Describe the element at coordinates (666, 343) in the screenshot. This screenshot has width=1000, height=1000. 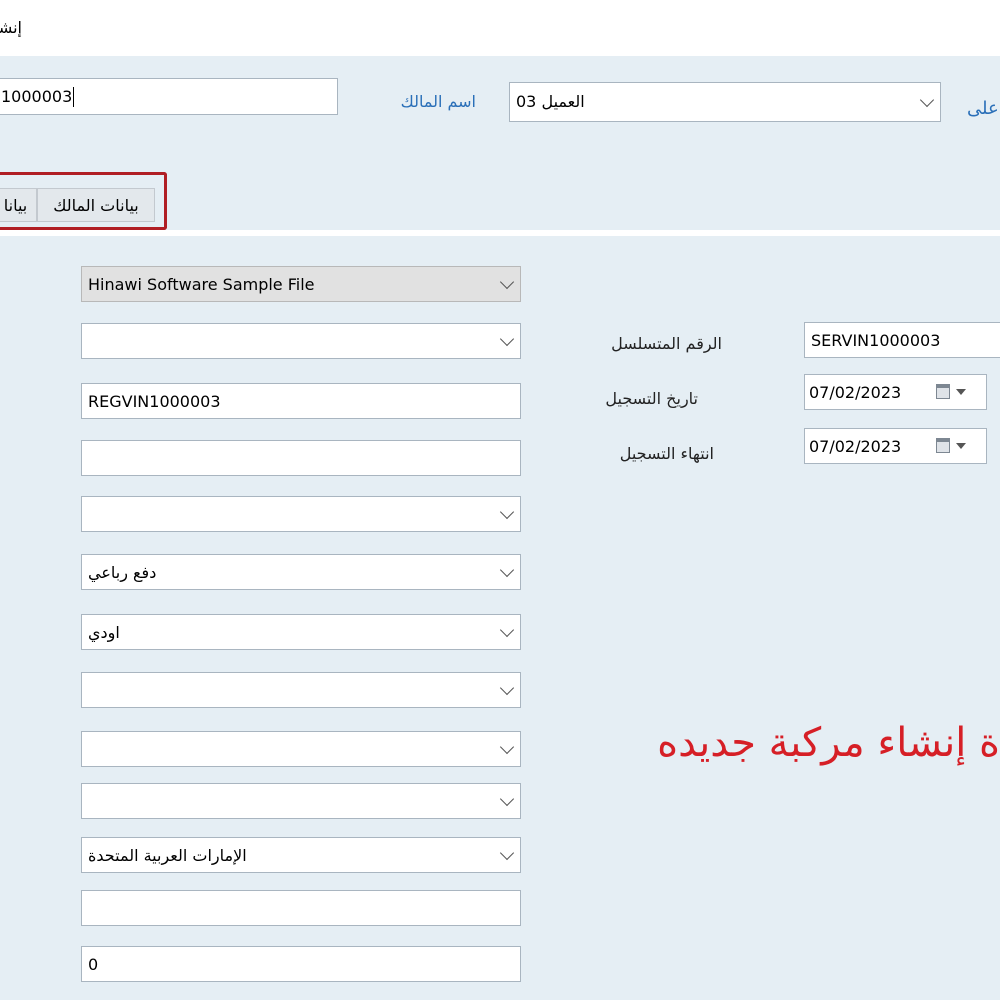
I see `serial-label: الرقم المتسلسل` at that location.